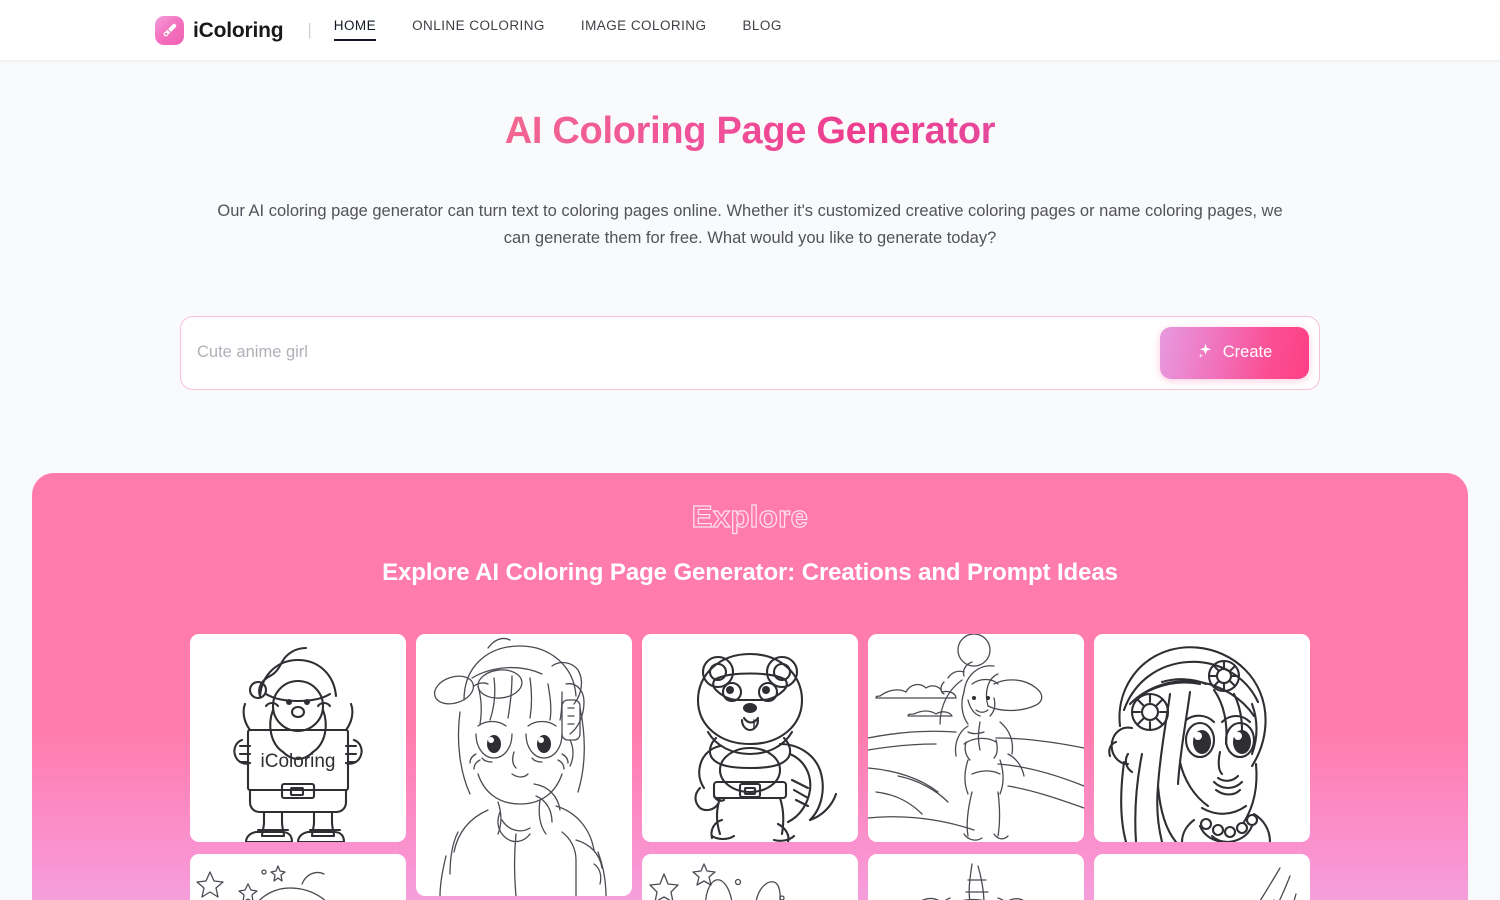  I want to click on gallery-card-abstract-line, so click(1202, 876).